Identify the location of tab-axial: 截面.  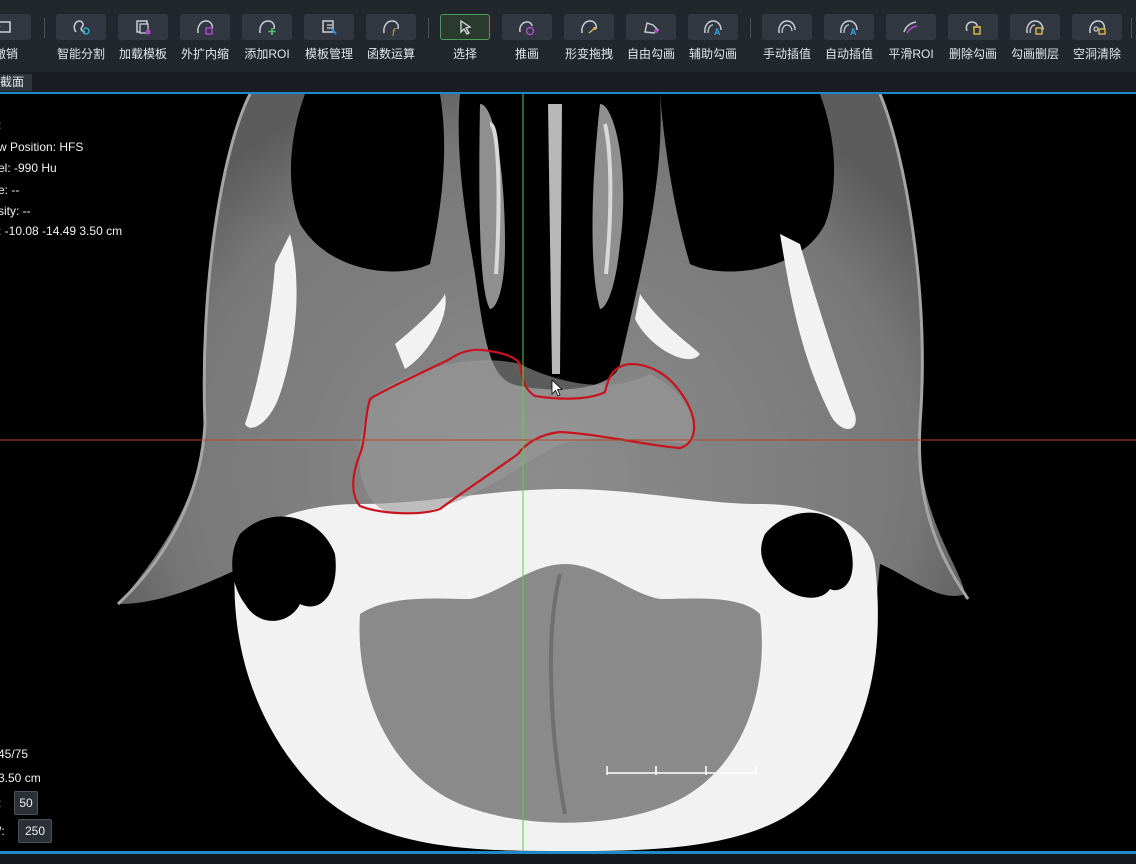
(16, 82).